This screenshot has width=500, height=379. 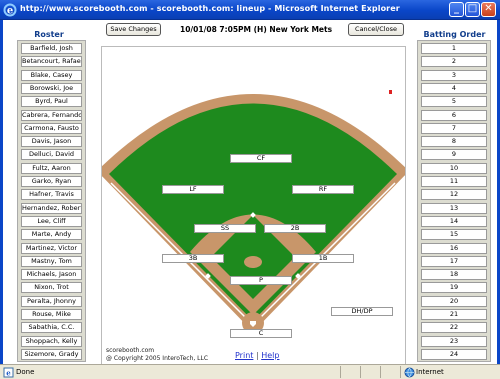 I want to click on position-c: C, so click(x=261, y=333).